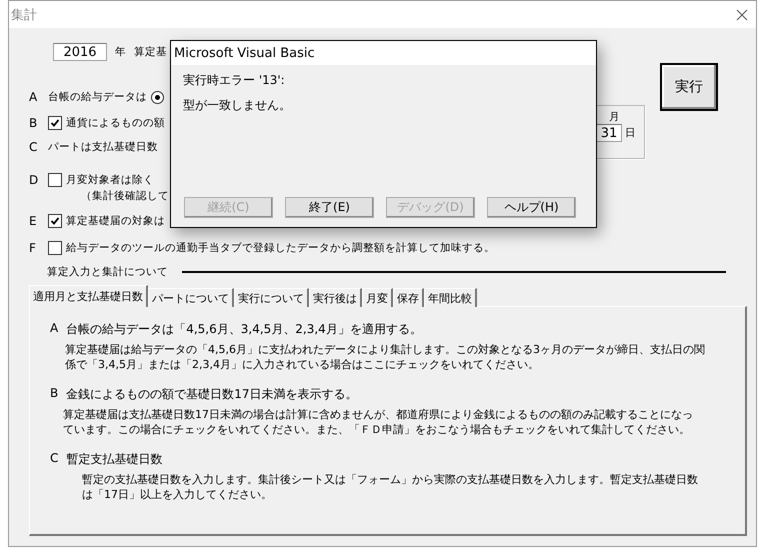 Image resolution: width=766 pixels, height=552 pixels. What do you see at coordinates (191, 297) in the screenshot?
I see `tab: パートについて` at bounding box center [191, 297].